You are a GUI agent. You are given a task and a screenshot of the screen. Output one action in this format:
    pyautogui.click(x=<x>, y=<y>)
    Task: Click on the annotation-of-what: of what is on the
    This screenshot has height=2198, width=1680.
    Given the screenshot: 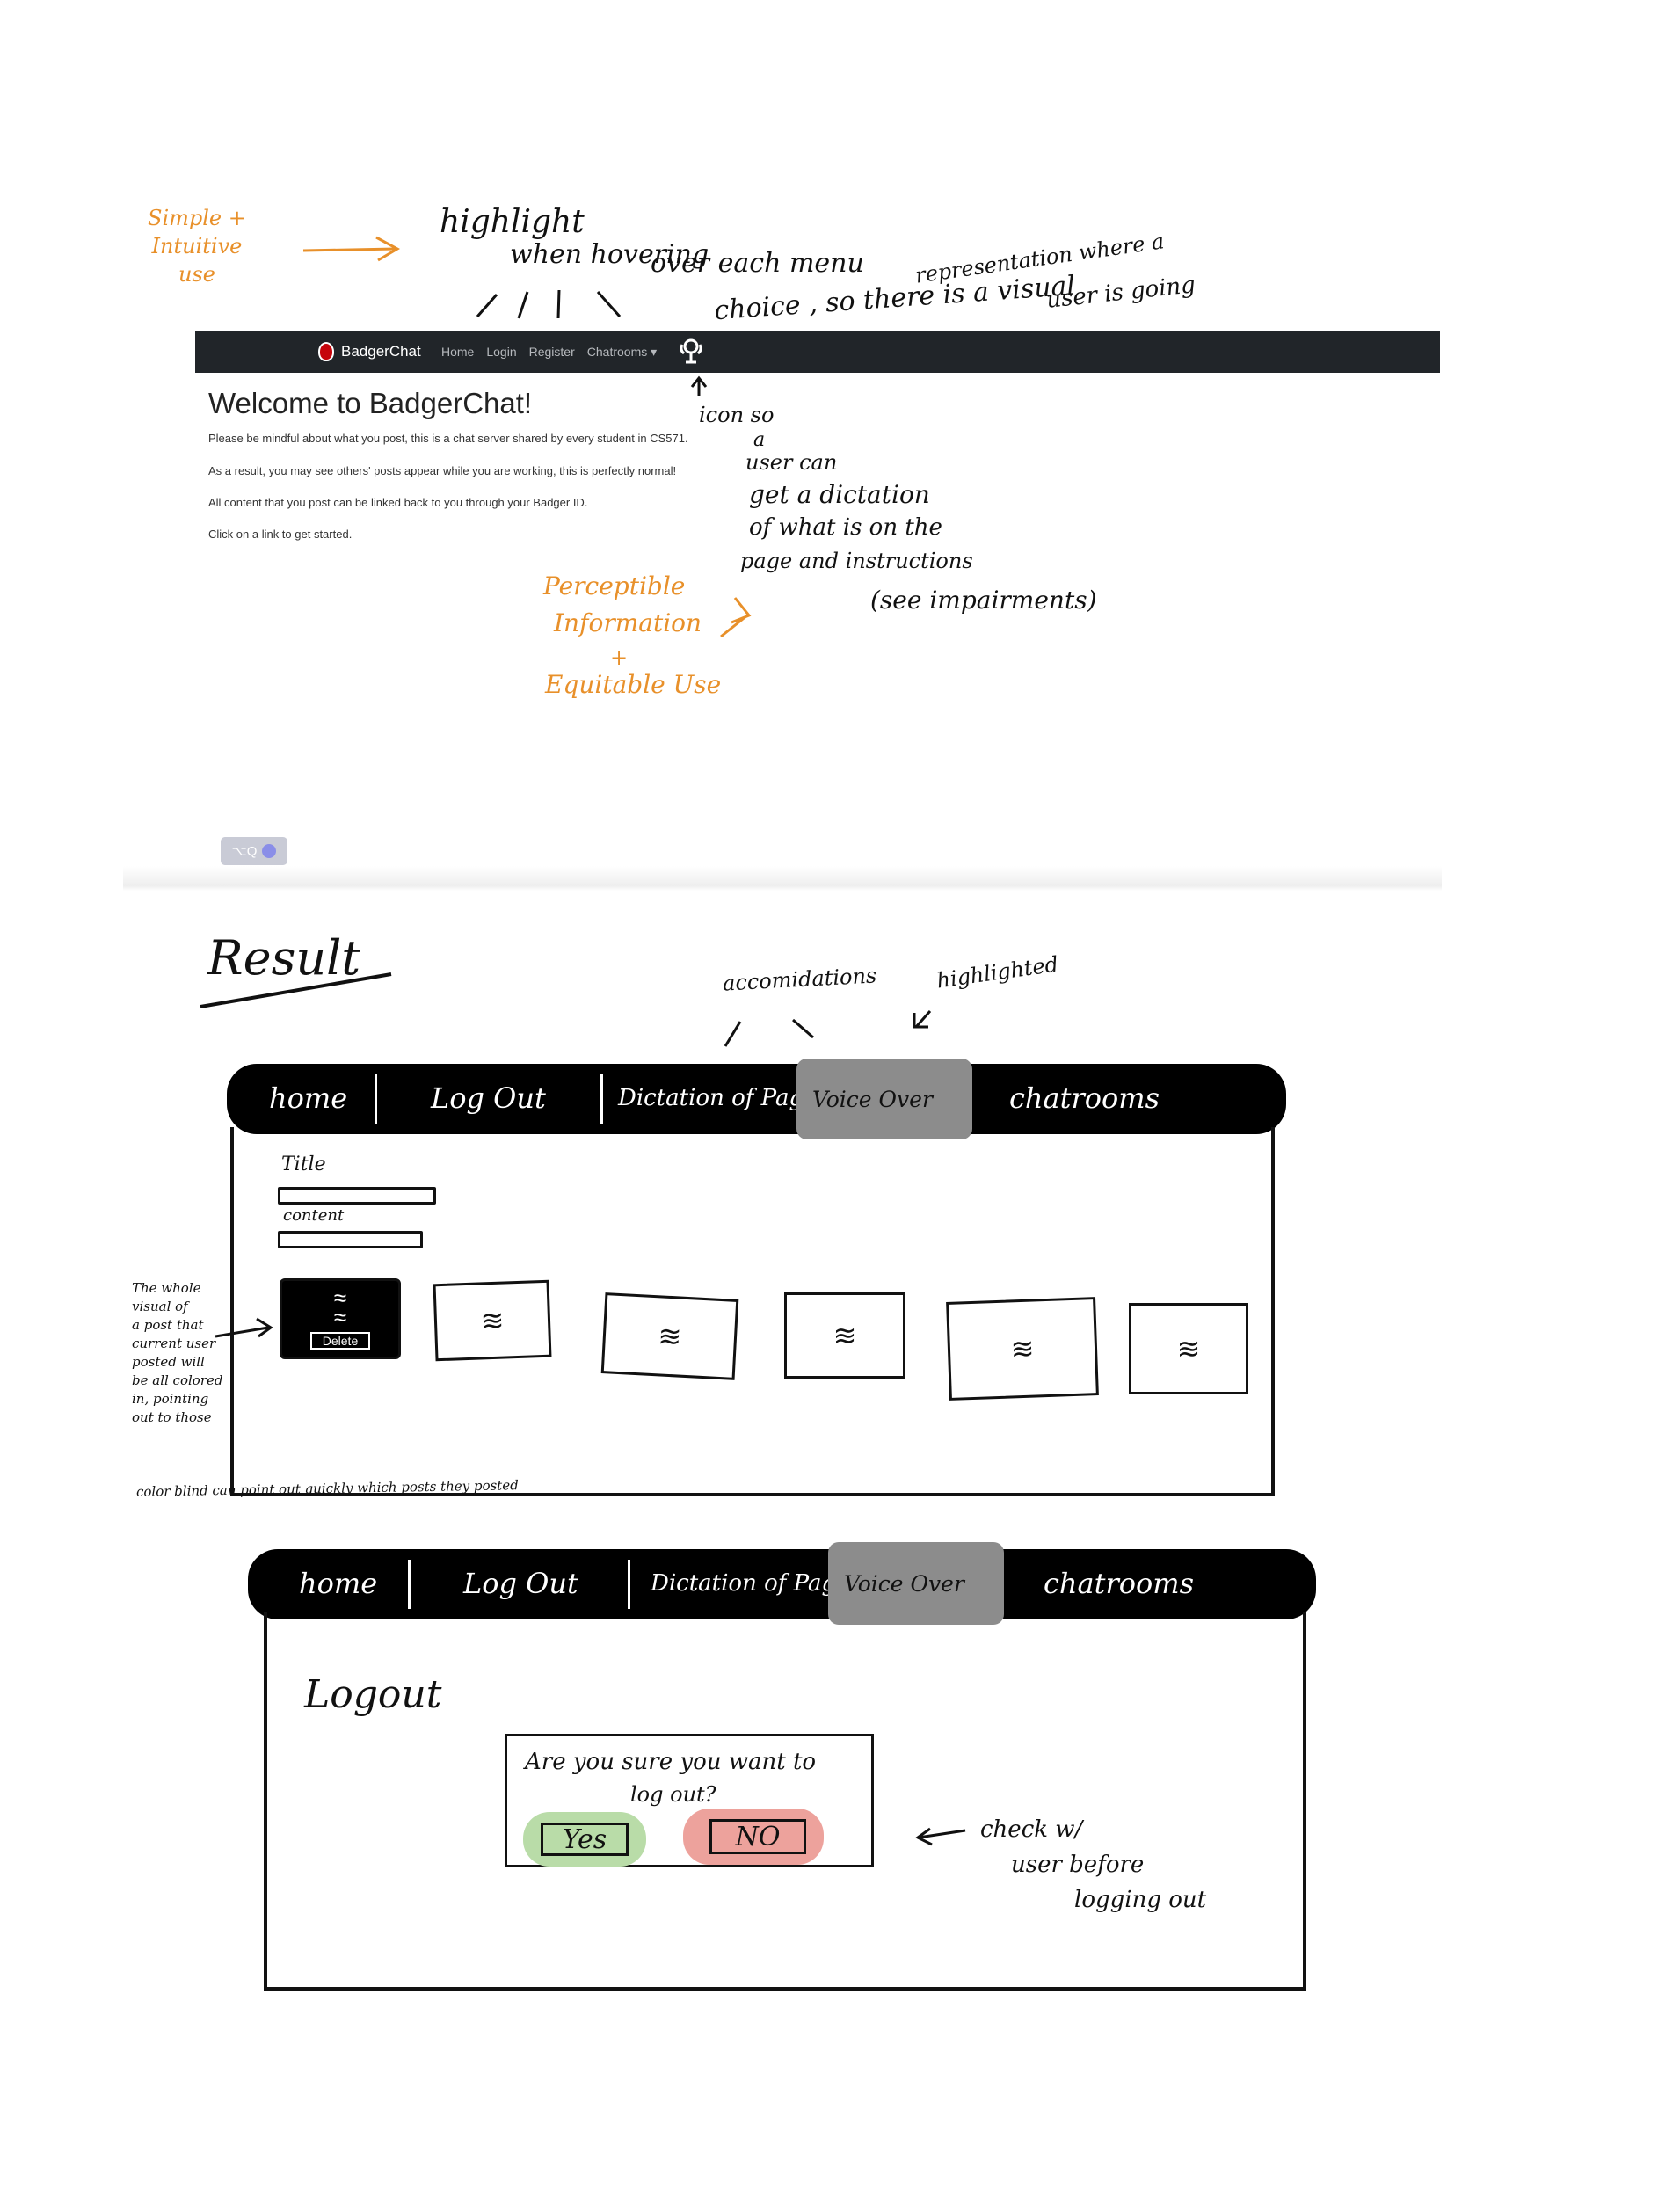 What is the action you would take?
    pyautogui.click(x=845, y=527)
    